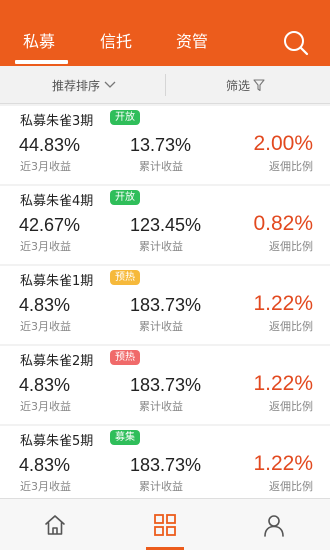 This screenshot has height=550, width=330. What do you see at coordinates (57, 201) in the screenshot?
I see `product-name: 私募朱雀4期` at bounding box center [57, 201].